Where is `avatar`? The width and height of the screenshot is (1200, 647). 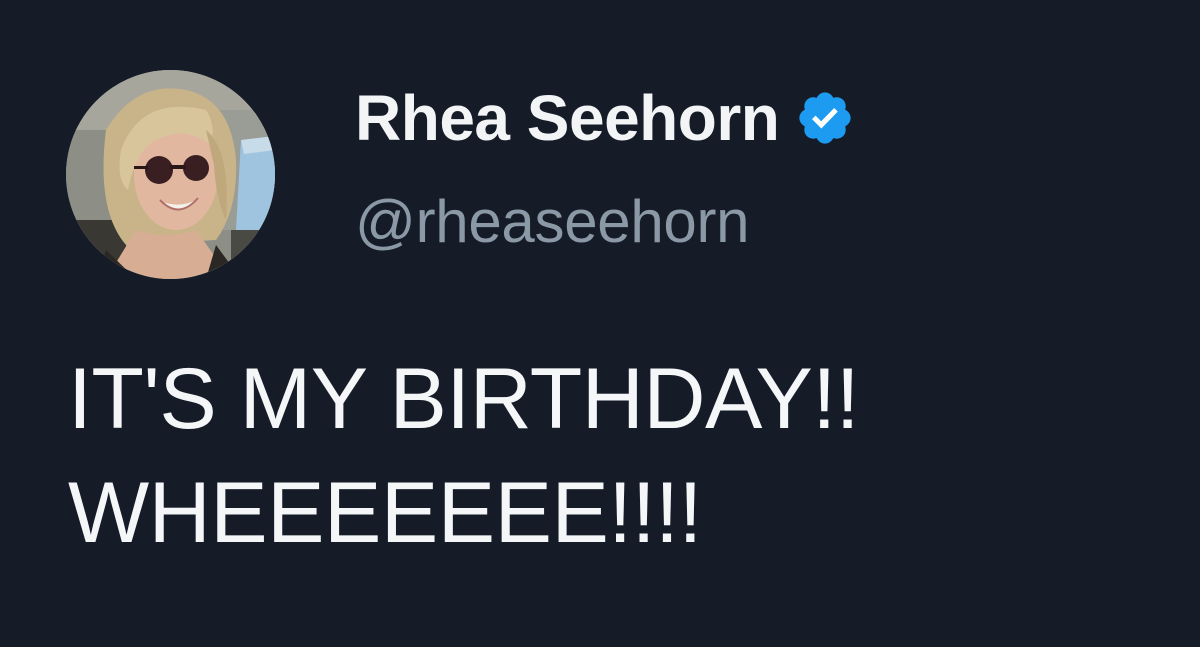
avatar is located at coordinates (170, 174).